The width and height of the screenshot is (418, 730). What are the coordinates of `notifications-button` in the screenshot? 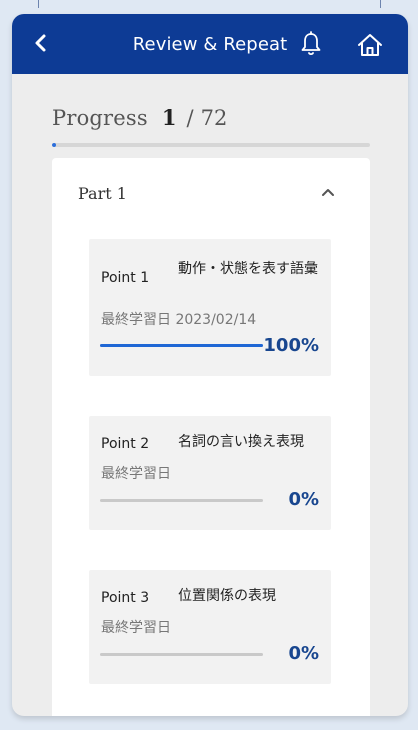 It's located at (311, 44).